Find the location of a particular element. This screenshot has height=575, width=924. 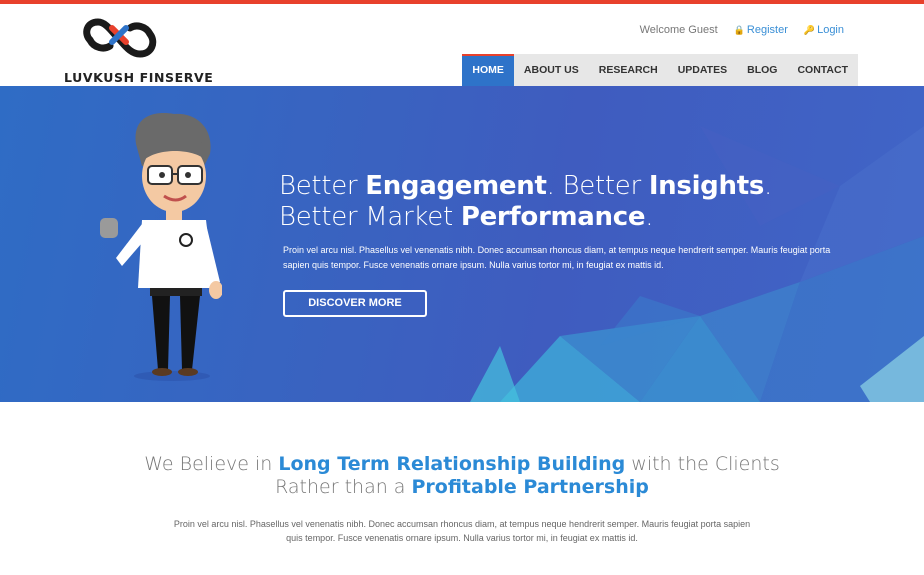

logo: LUVKUSH FINSERVE is located at coordinates (138, 48).